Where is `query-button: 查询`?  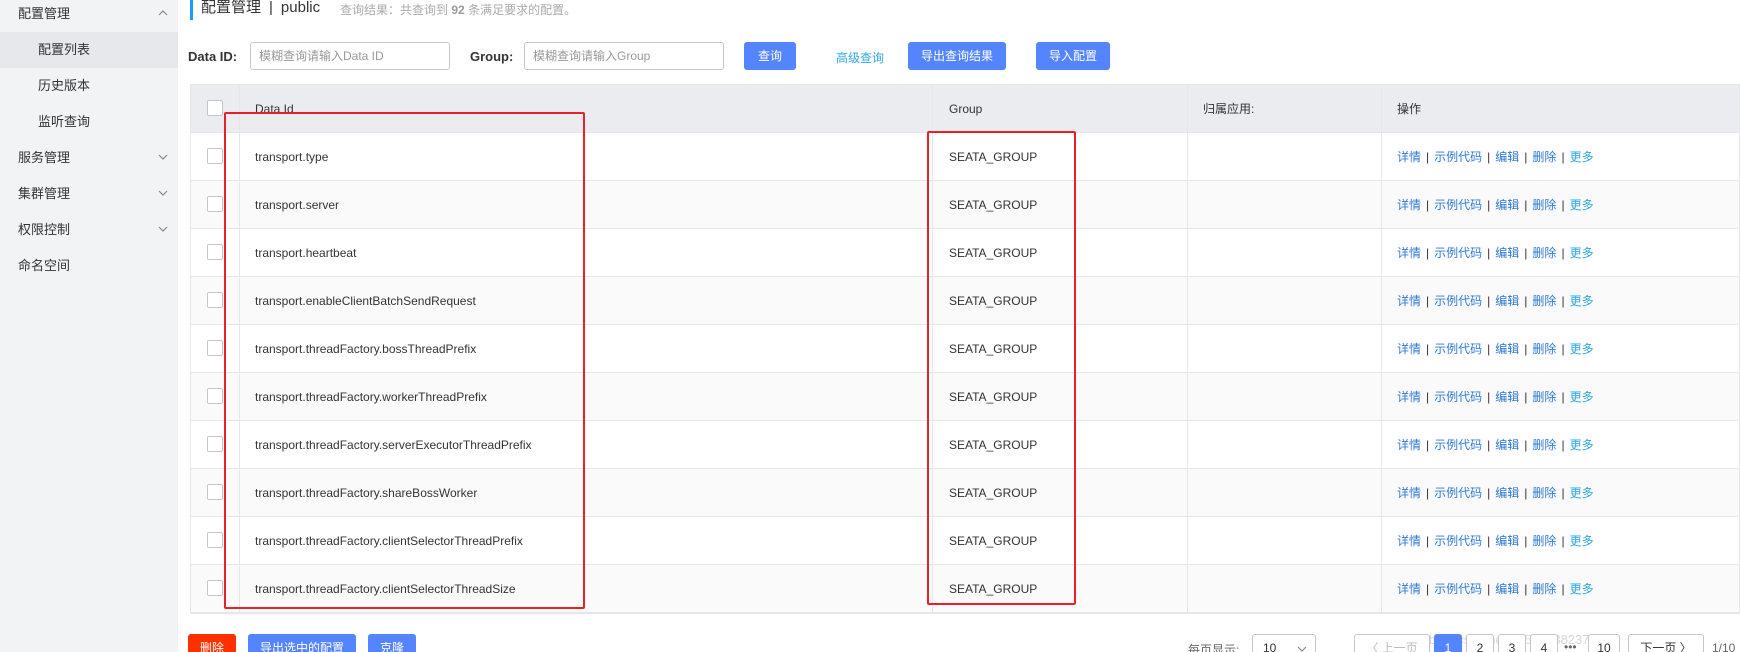 query-button: 查询 is located at coordinates (770, 56).